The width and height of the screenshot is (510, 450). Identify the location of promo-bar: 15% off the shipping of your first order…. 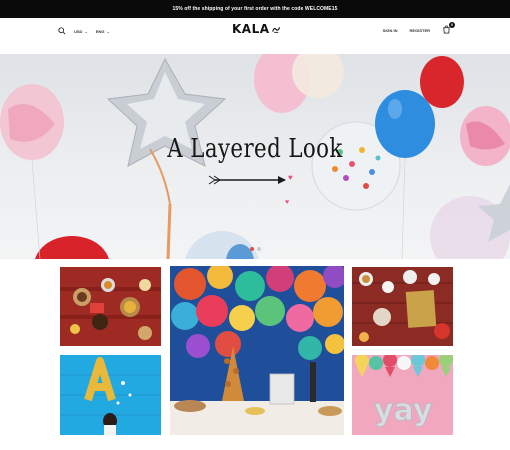
(255, 9).